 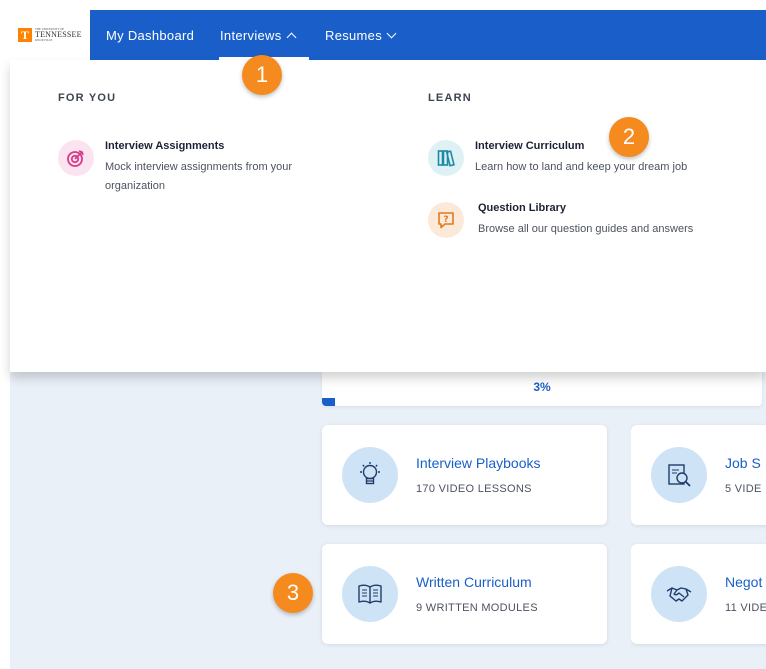 I want to click on nav-interviews: Interviews, so click(x=258, y=35).